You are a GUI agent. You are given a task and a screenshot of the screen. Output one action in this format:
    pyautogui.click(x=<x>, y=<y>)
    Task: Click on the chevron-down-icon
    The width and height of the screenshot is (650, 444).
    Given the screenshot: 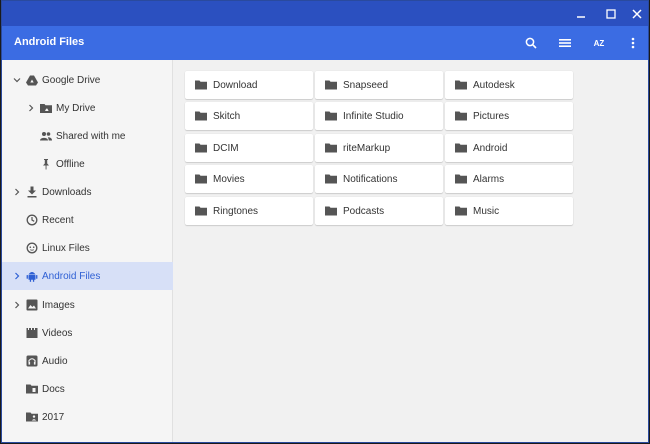 What is the action you would take?
    pyautogui.click(x=17, y=80)
    